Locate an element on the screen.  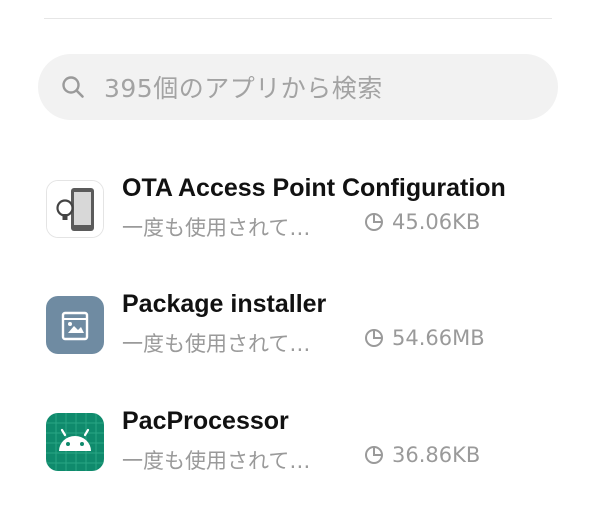
app-storage-size: 54.66MB is located at coordinates (424, 338).